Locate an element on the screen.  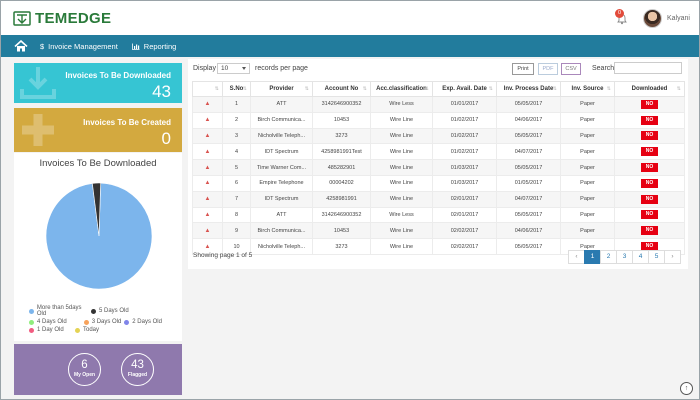
page-button: 1 is located at coordinates (592, 257).